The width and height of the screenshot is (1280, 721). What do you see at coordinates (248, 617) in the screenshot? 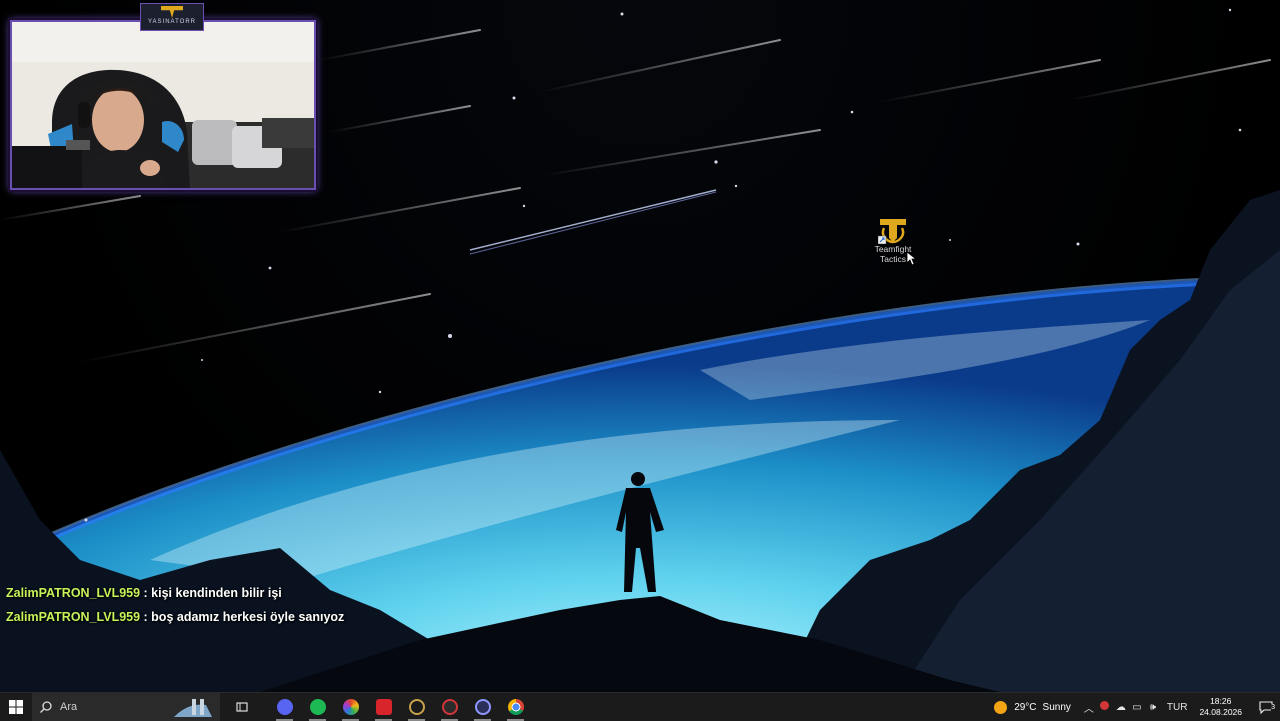
I see `chat-text: boş adamız herkesi öyle sanıyoz` at bounding box center [248, 617].